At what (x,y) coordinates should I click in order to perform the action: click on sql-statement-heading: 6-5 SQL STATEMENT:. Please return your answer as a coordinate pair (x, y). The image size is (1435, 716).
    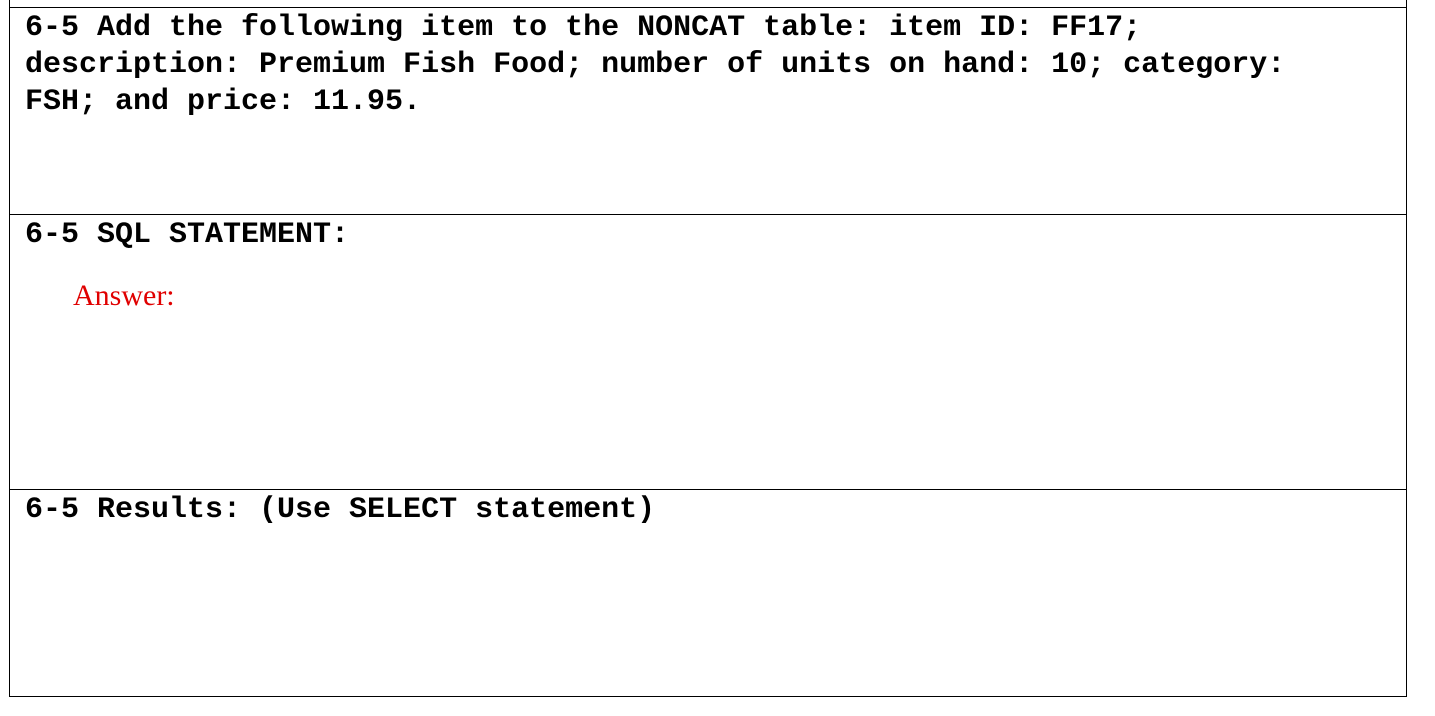
    Looking at the image, I should click on (187, 235).